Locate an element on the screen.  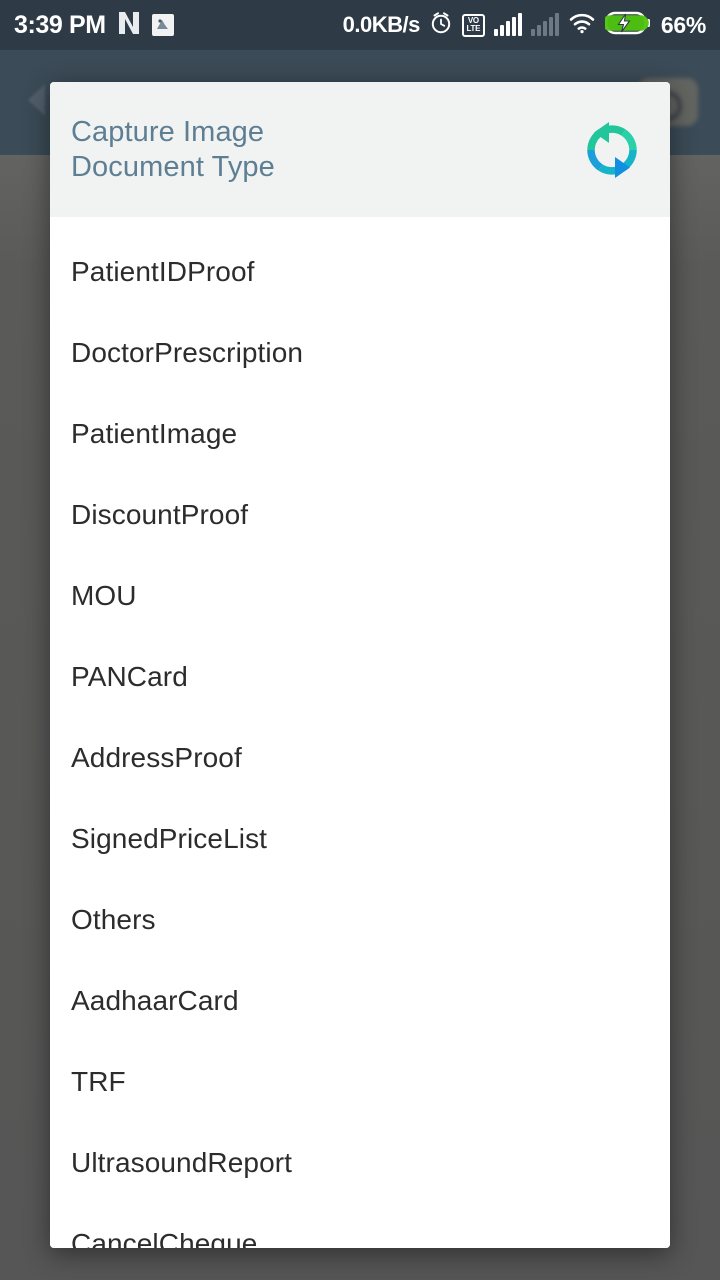
list-item: PatientIDProof is located at coordinates (360, 271).